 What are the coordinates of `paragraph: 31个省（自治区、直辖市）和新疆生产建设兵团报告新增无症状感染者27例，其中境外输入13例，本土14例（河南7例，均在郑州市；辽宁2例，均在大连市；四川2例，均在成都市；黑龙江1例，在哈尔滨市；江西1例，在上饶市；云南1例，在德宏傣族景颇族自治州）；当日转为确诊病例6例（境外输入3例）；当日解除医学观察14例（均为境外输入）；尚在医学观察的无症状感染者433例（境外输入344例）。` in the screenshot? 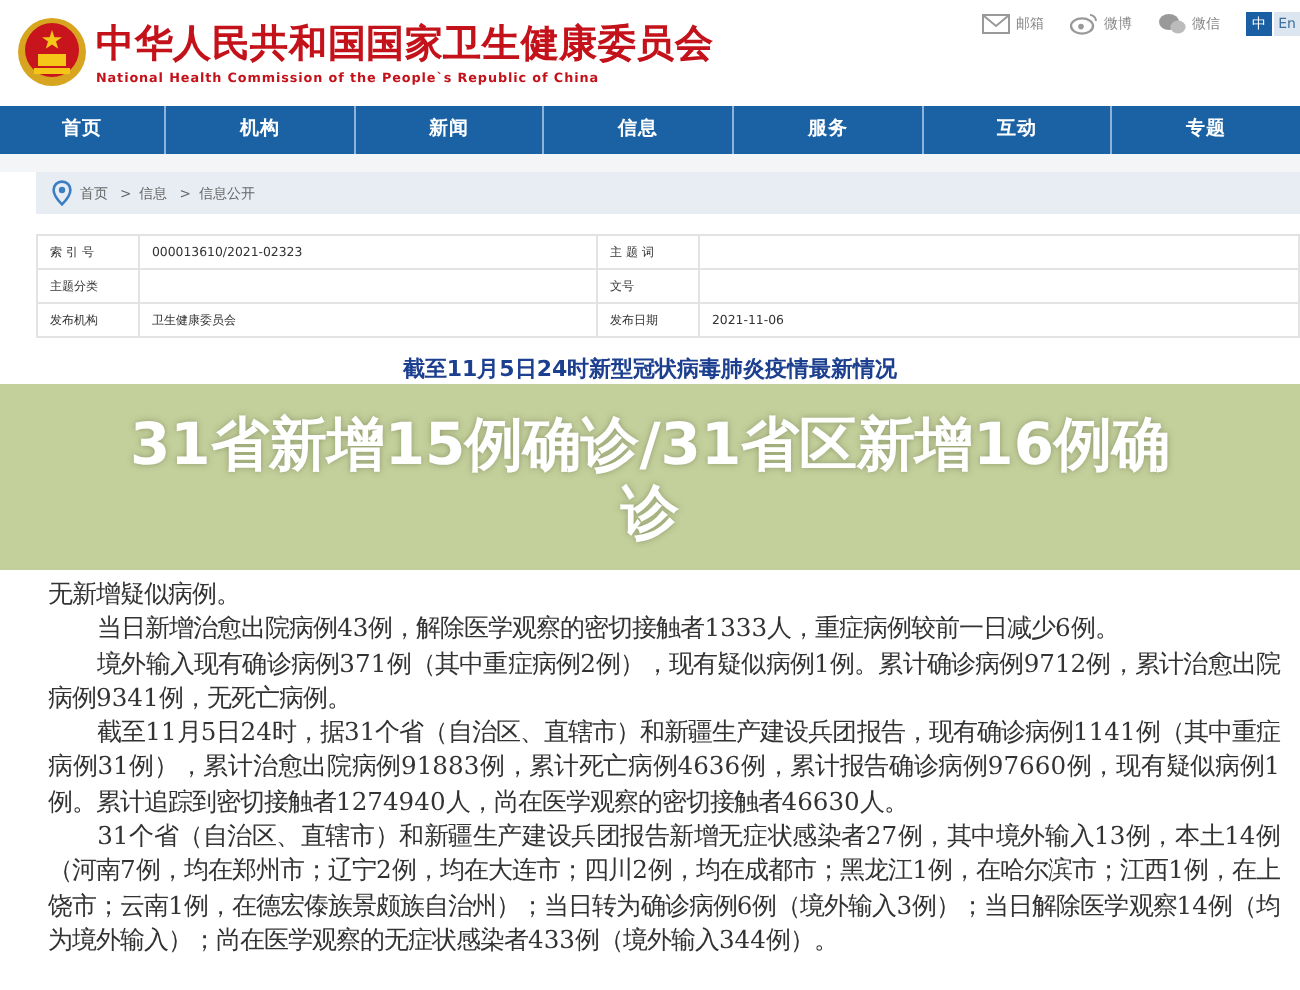 It's located at (664, 889).